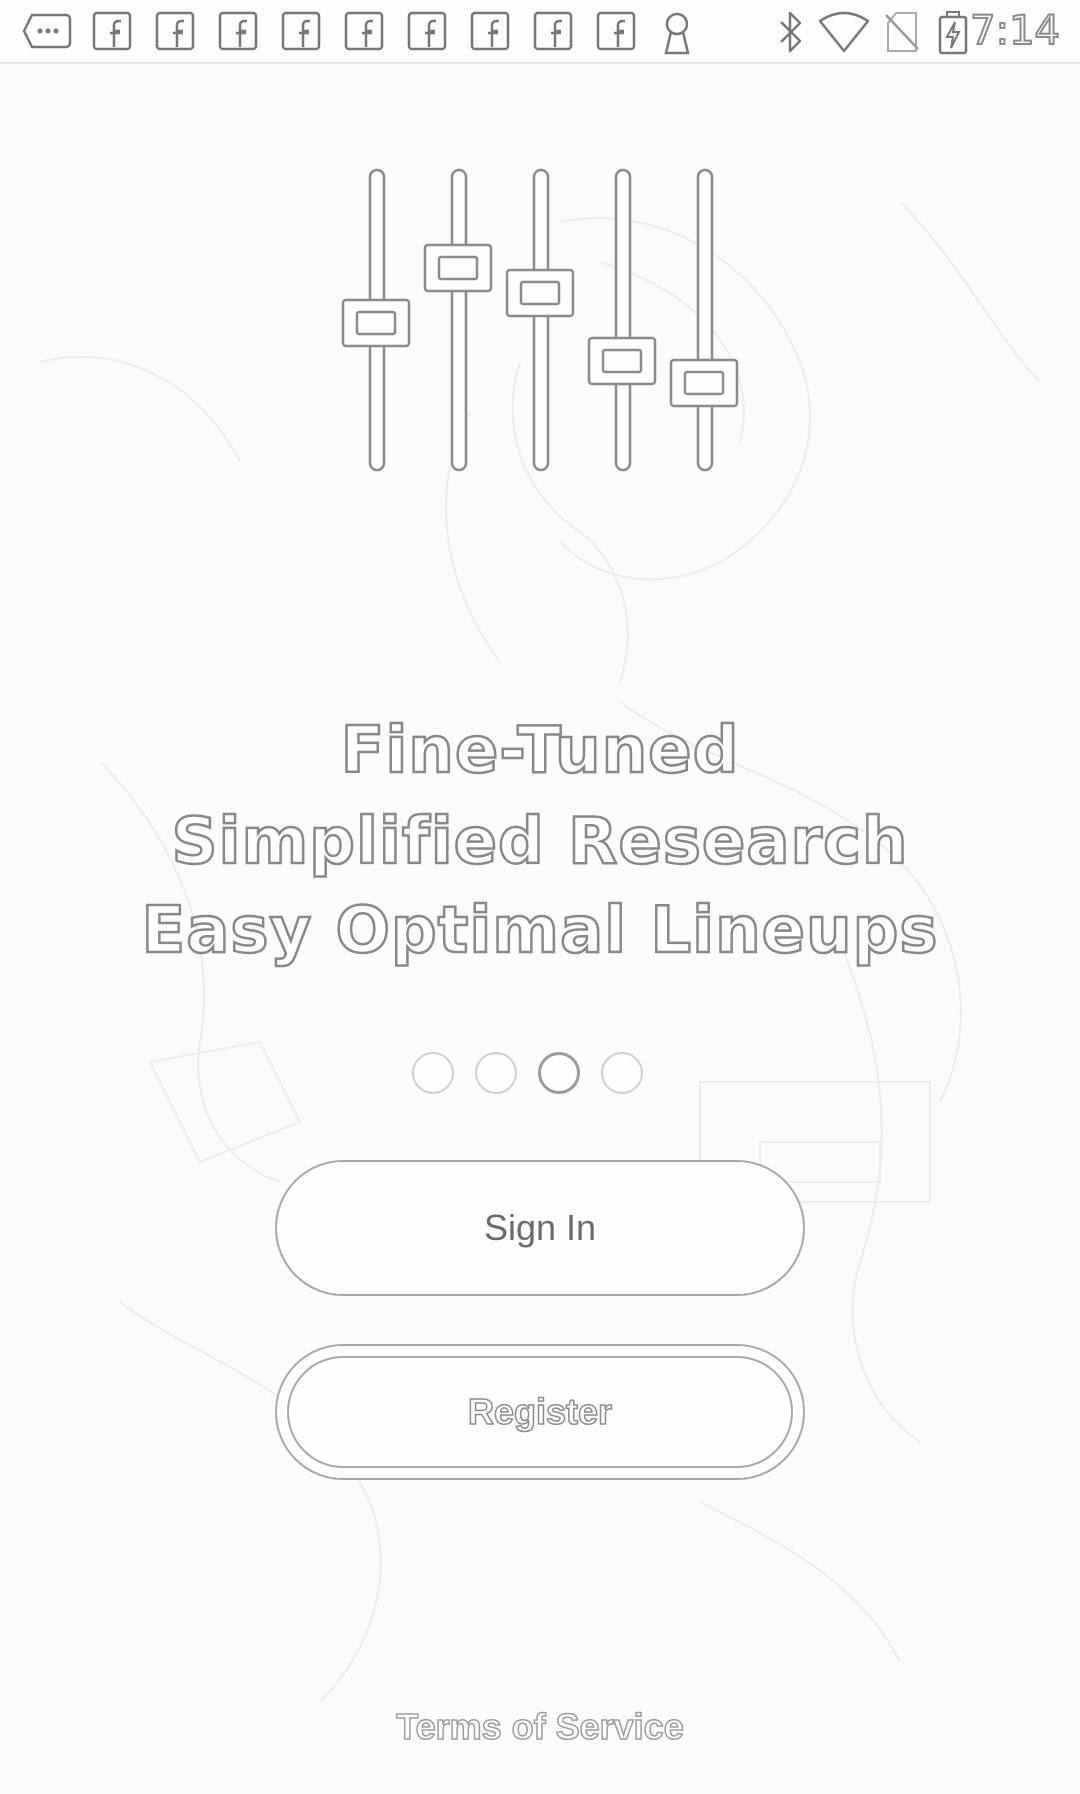 This screenshot has height=1794, width=1080. I want to click on page-dot-3-active, so click(559, 1073).